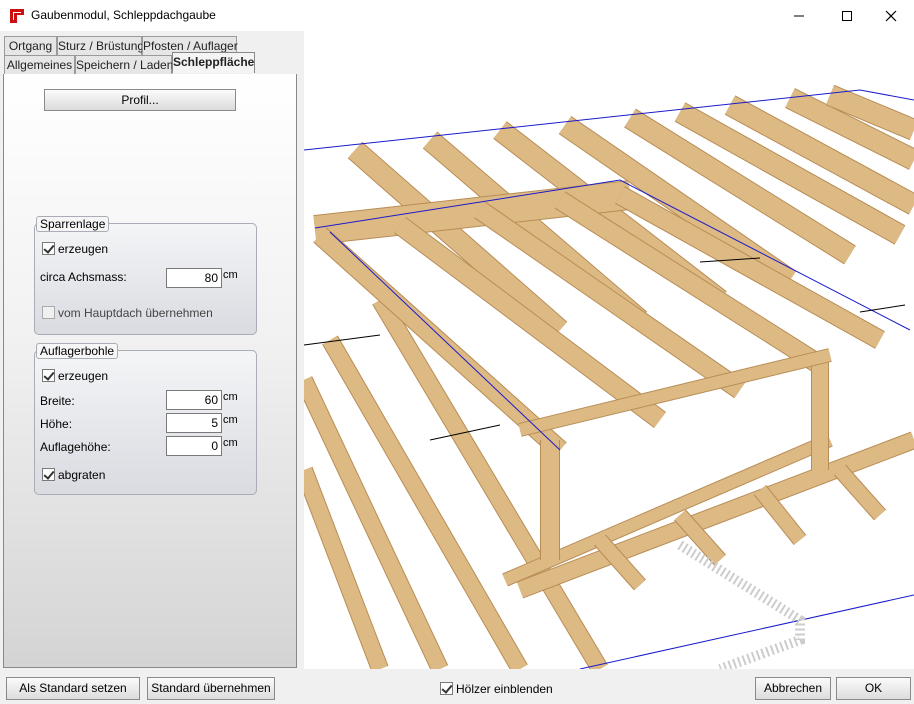  I want to click on hauptdach-label: vom Hauptdach übernehmen, so click(135, 313).